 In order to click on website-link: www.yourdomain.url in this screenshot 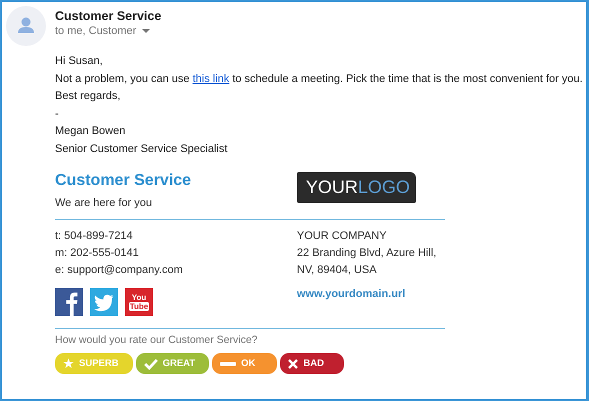, I will do `click(370, 294)`.